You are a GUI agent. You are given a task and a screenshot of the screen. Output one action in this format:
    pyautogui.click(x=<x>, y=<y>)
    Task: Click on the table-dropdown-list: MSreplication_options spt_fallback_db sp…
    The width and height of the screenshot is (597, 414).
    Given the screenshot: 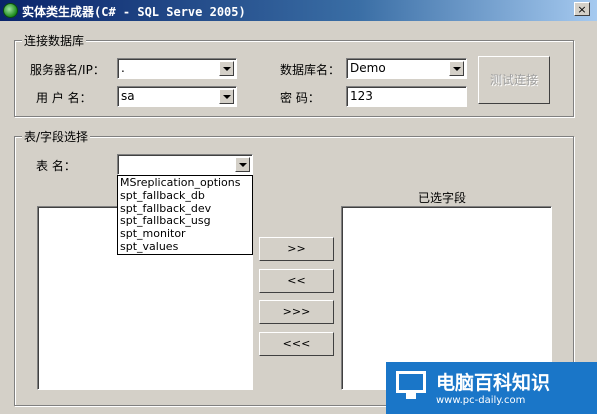 What is the action you would take?
    pyautogui.click(x=185, y=215)
    